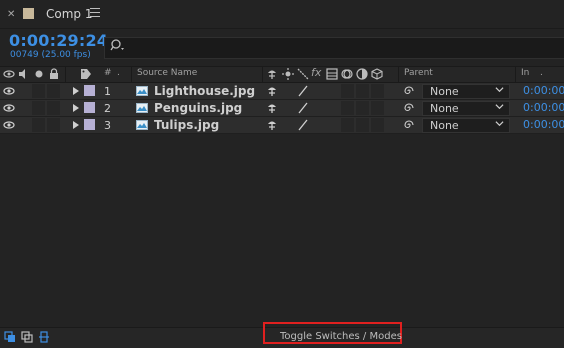 This screenshot has width=564, height=348. What do you see at coordinates (525, 73) in the screenshot?
I see `in-column-header: In` at bounding box center [525, 73].